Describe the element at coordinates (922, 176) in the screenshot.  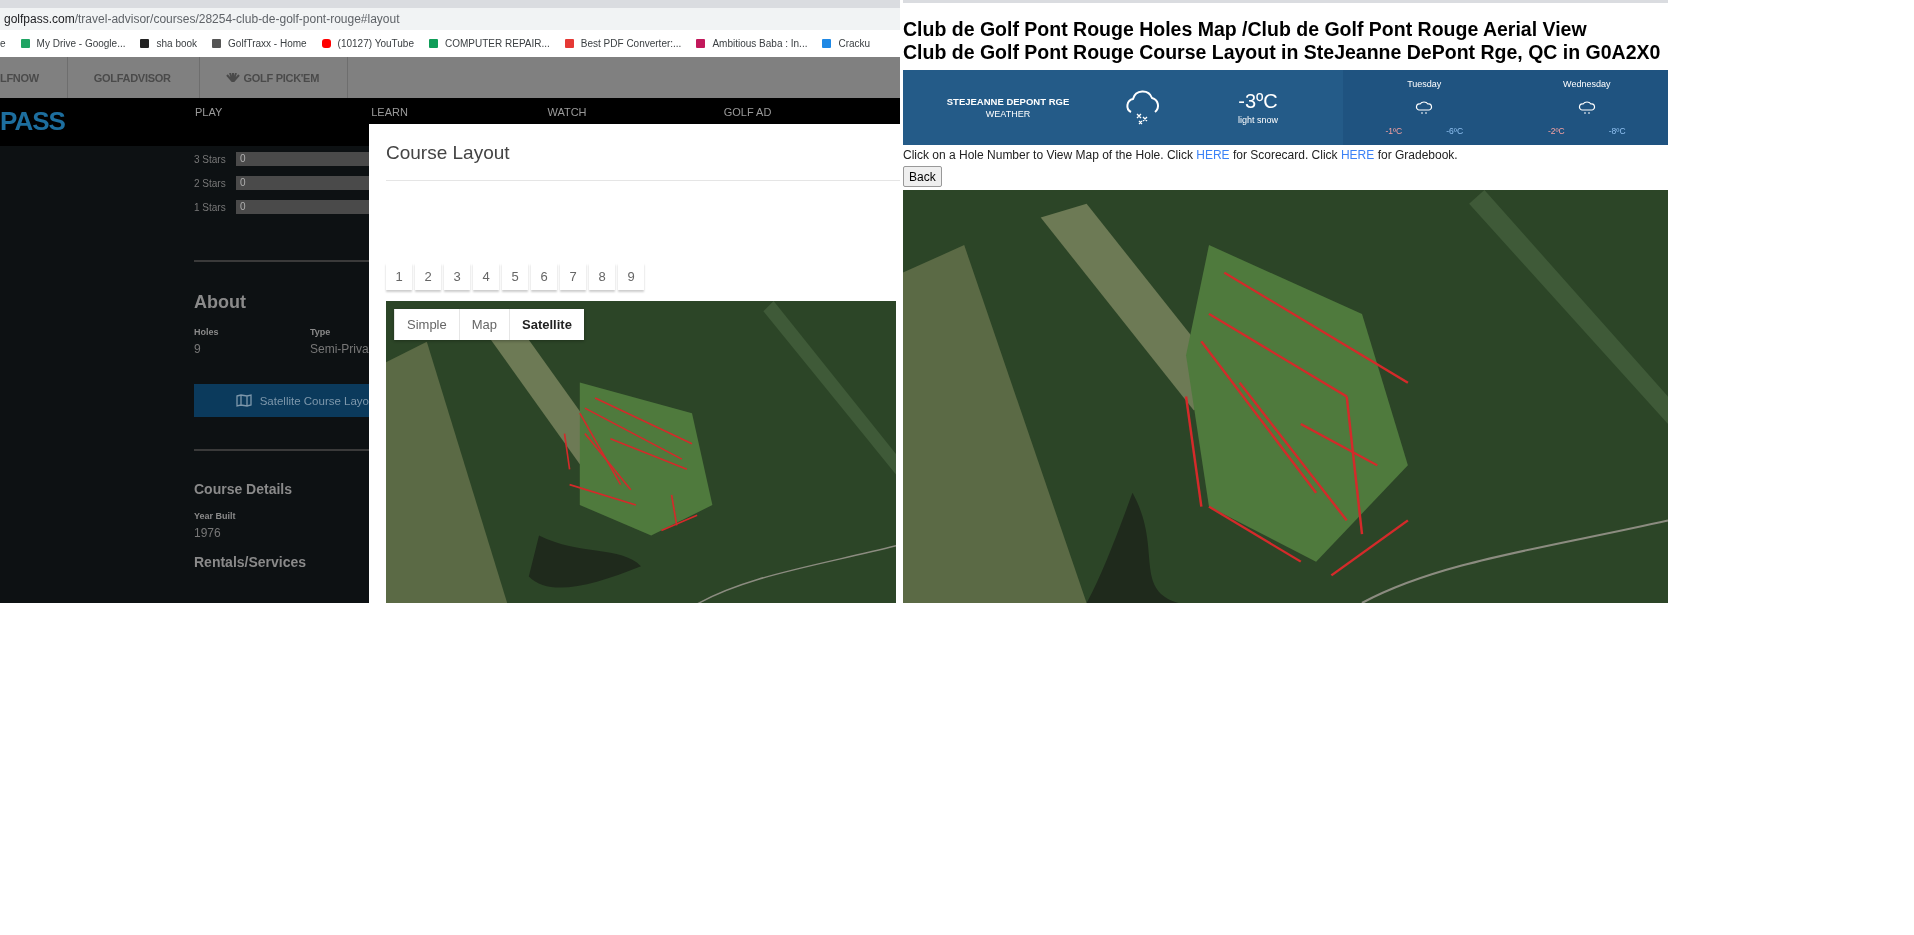
I see `back-button: Back` at that location.